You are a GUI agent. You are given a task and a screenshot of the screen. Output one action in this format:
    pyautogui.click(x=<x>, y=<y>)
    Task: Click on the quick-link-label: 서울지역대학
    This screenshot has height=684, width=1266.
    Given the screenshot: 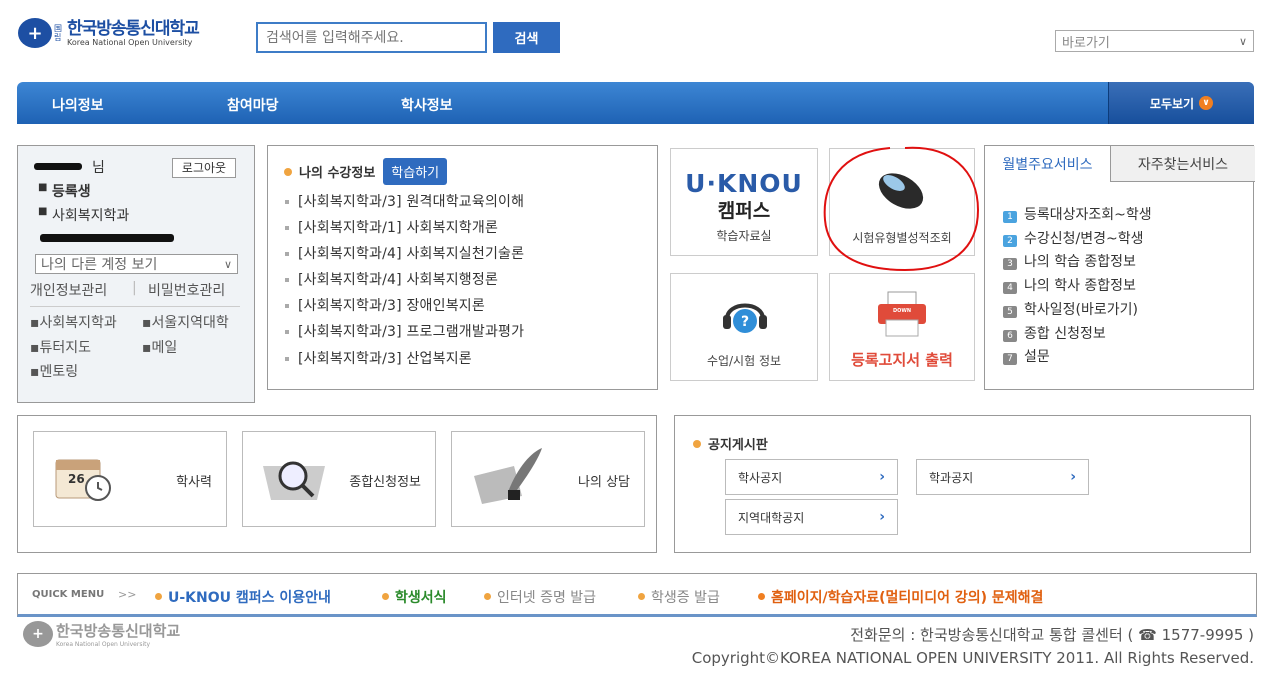 What is the action you would take?
    pyautogui.click(x=190, y=323)
    